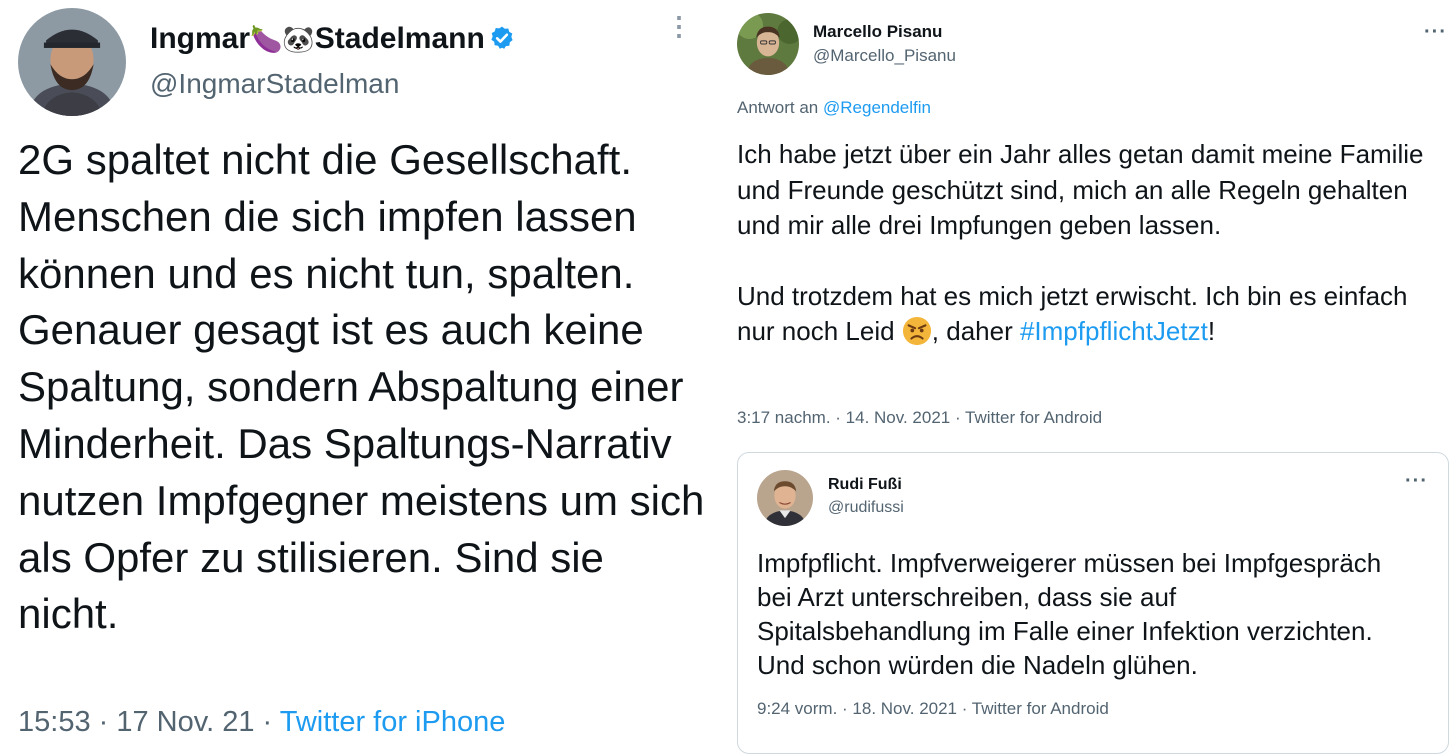 The image size is (1456, 754). What do you see at coordinates (866, 508) in the screenshot?
I see `user-handle: @rudifussi` at bounding box center [866, 508].